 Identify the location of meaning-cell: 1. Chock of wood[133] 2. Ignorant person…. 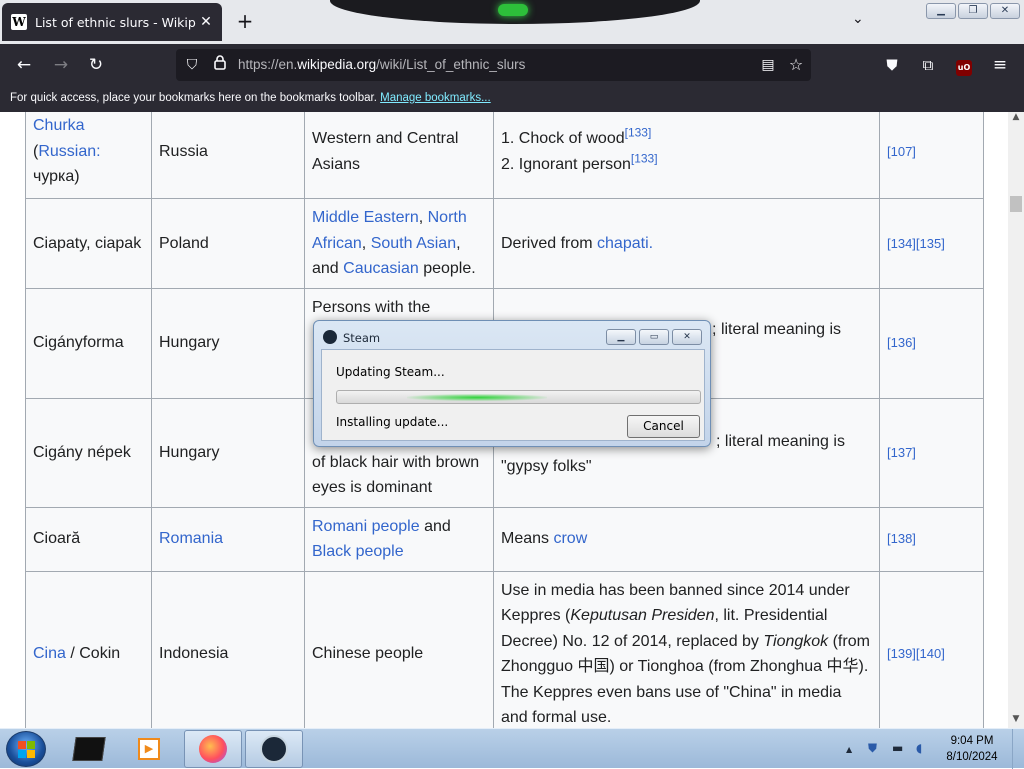
(686, 155).